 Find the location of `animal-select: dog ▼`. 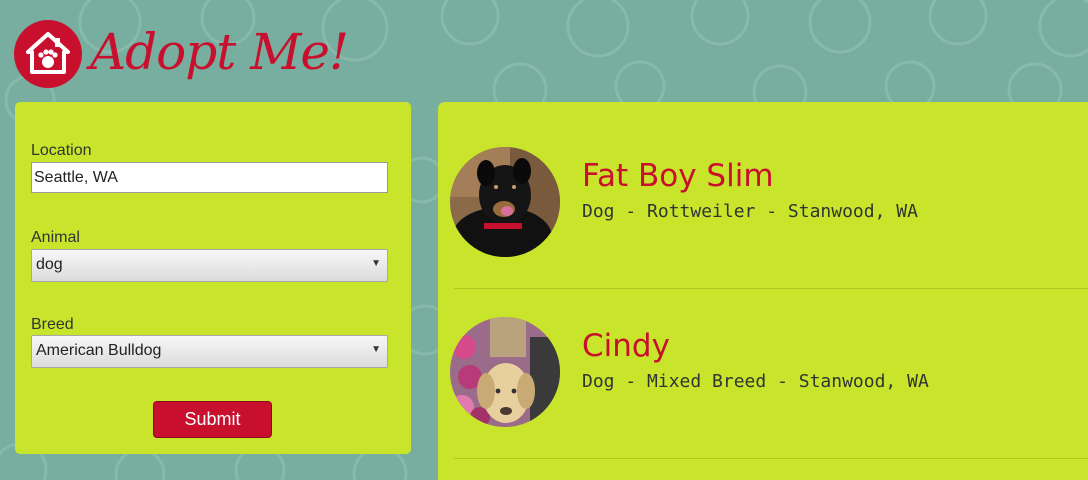

animal-select: dog ▼ is located at coordinates (209, 265).